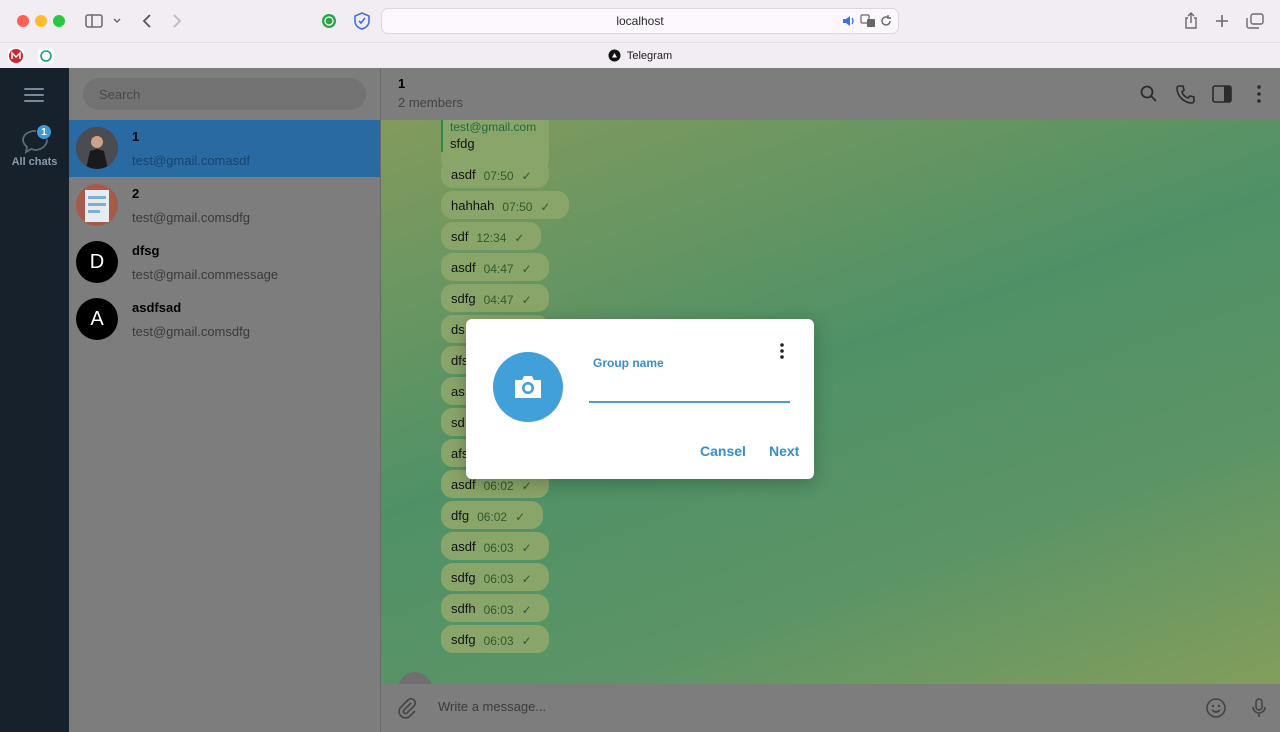  Describe the element at coordinates (94, 21) in the screenshot. I see `sidebar-toggle-icon` at that location.